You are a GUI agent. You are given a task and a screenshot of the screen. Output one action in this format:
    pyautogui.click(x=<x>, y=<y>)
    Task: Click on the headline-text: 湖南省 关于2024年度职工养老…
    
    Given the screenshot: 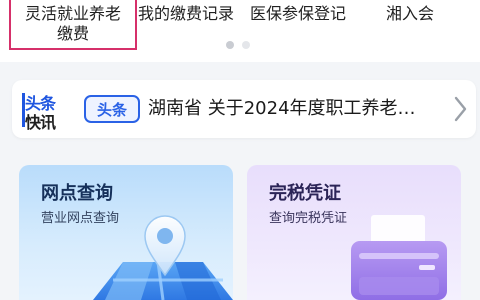 What is the action you would take?
    pyautogui.click(x=298, y=109)
    